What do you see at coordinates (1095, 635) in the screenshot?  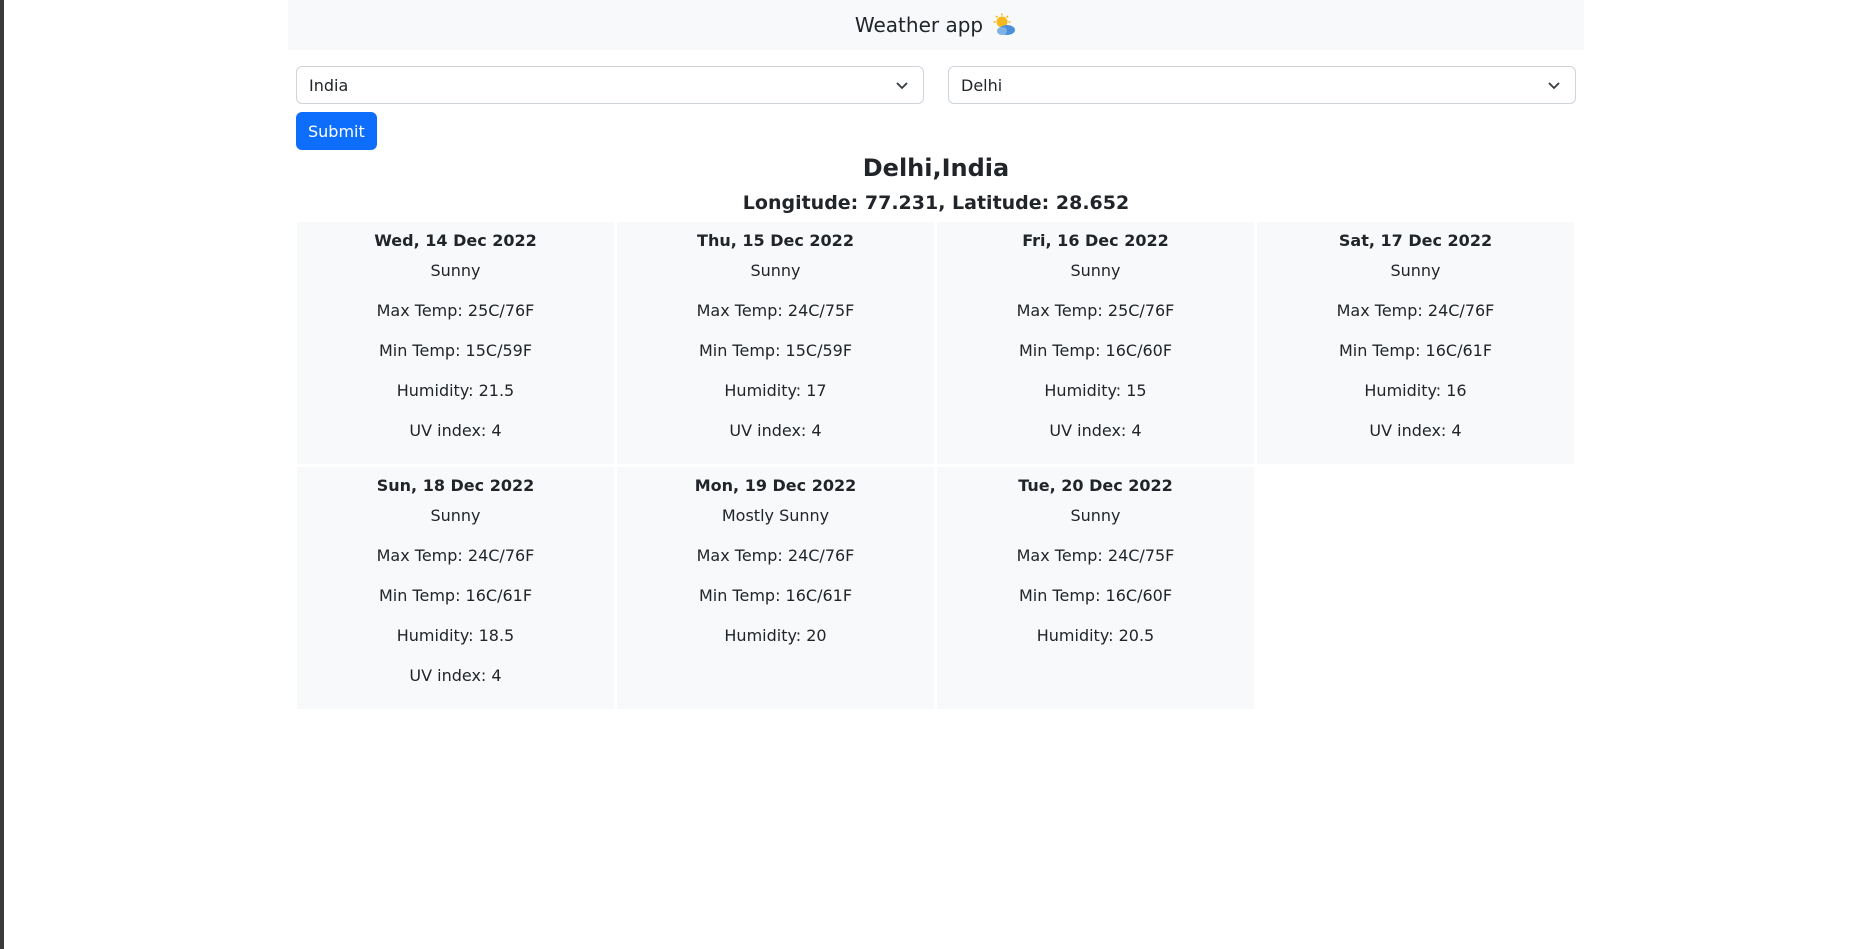 I see `humidity: Humidity: 20.5` at bounding box center [1095, 635].